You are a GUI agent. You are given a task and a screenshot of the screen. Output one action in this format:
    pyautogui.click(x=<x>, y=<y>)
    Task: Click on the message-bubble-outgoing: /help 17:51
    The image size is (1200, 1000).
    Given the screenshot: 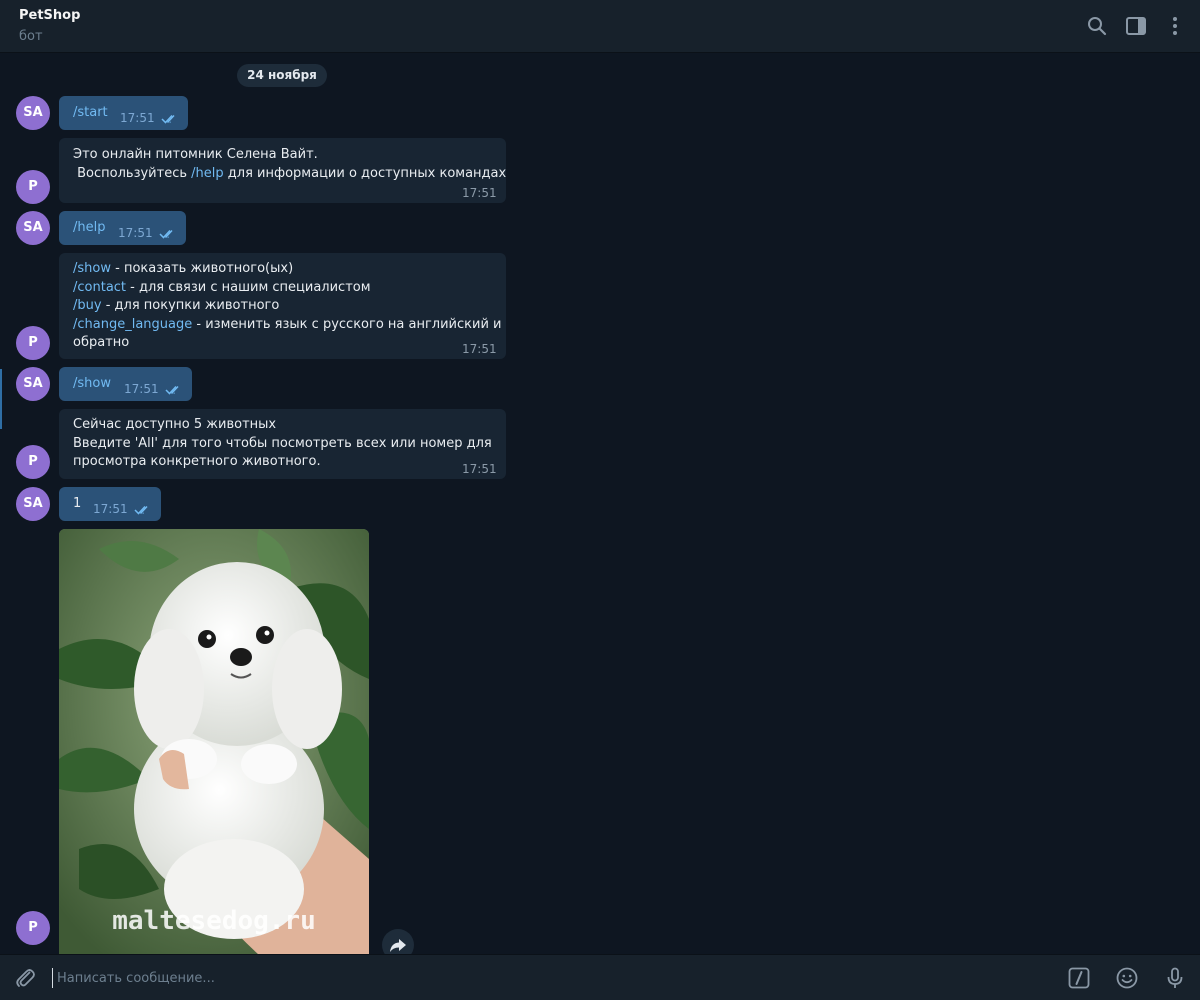 What is the action you would take?
    pyautogui.click(x=122, y=228)
    